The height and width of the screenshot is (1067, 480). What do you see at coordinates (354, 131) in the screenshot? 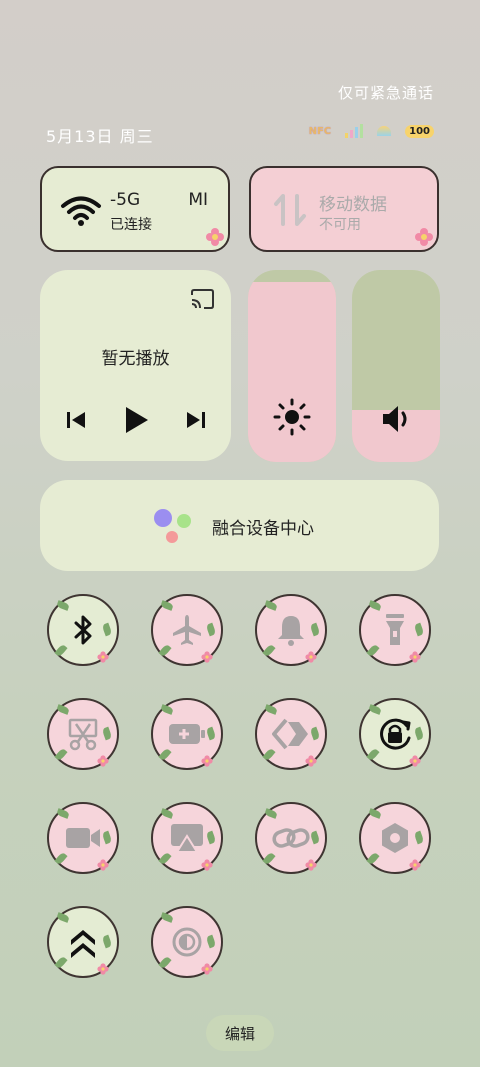
I see `signal-icon` at bounding box center [354, 131].